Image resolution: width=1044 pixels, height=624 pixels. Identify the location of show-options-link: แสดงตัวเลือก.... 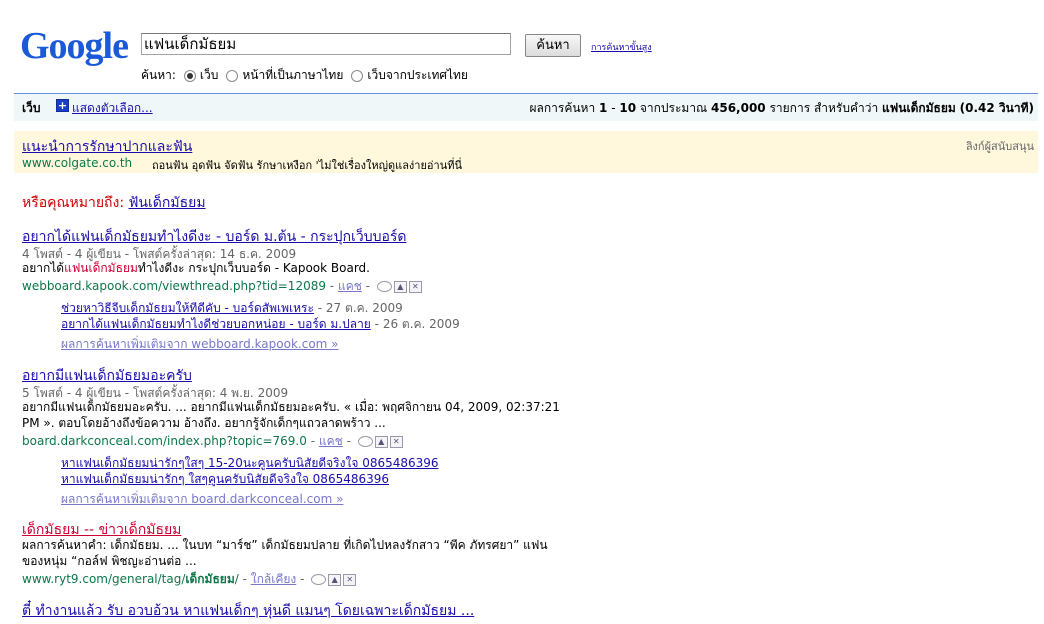
(112, 108).